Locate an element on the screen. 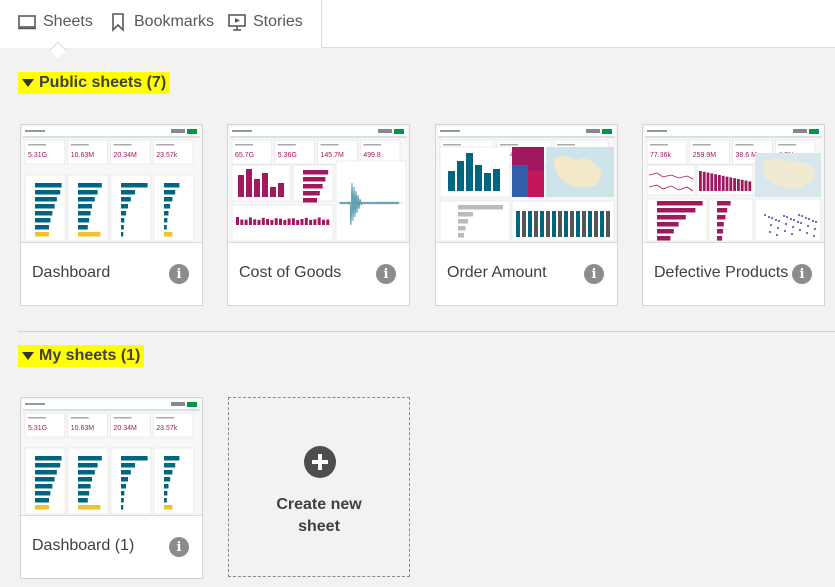 Image resolution: width=835 pixels, height=587 pixels. tab-group: Sheets Bookmarks Stories is located at coordinates (161, 24).